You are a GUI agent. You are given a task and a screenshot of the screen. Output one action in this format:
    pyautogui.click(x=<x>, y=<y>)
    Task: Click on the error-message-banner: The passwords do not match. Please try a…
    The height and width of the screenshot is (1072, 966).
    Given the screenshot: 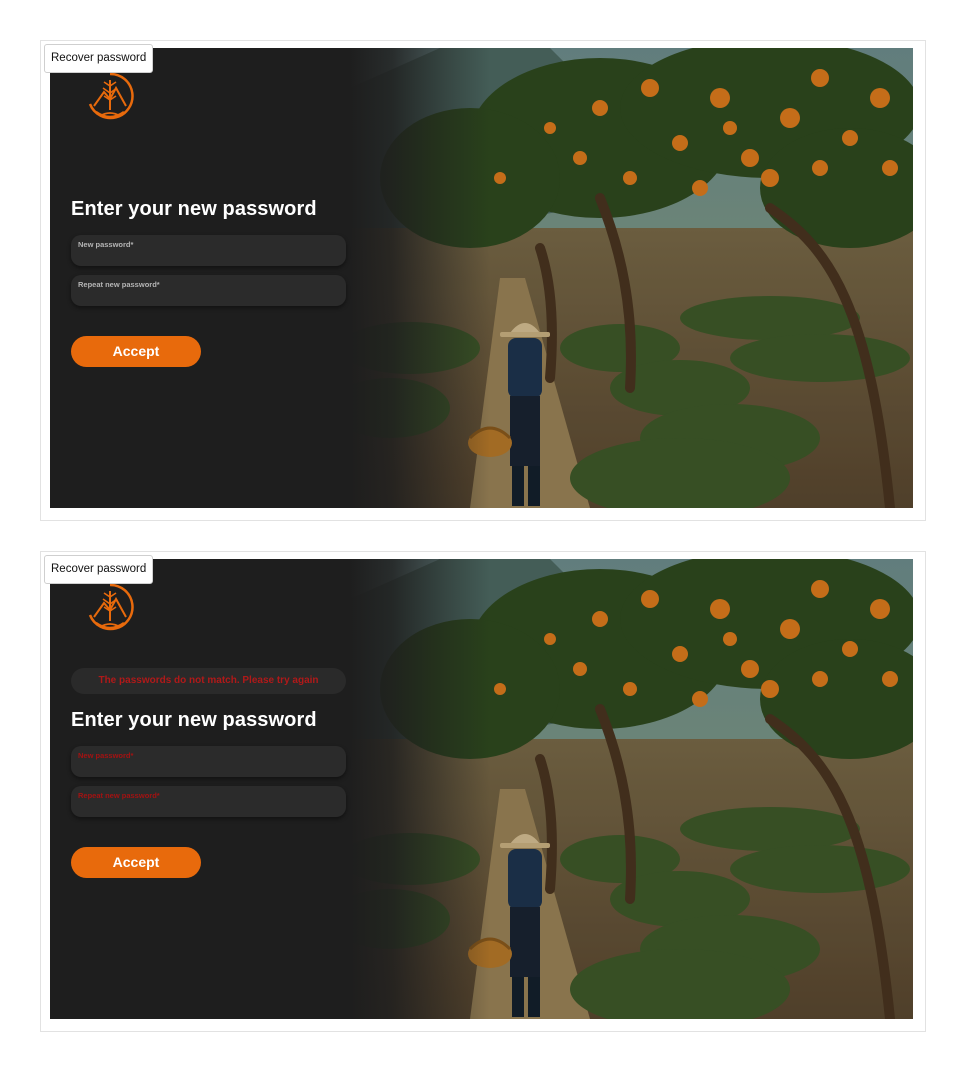 What is the action you would take?
    pyautogui.click(x=208, y=681)
    